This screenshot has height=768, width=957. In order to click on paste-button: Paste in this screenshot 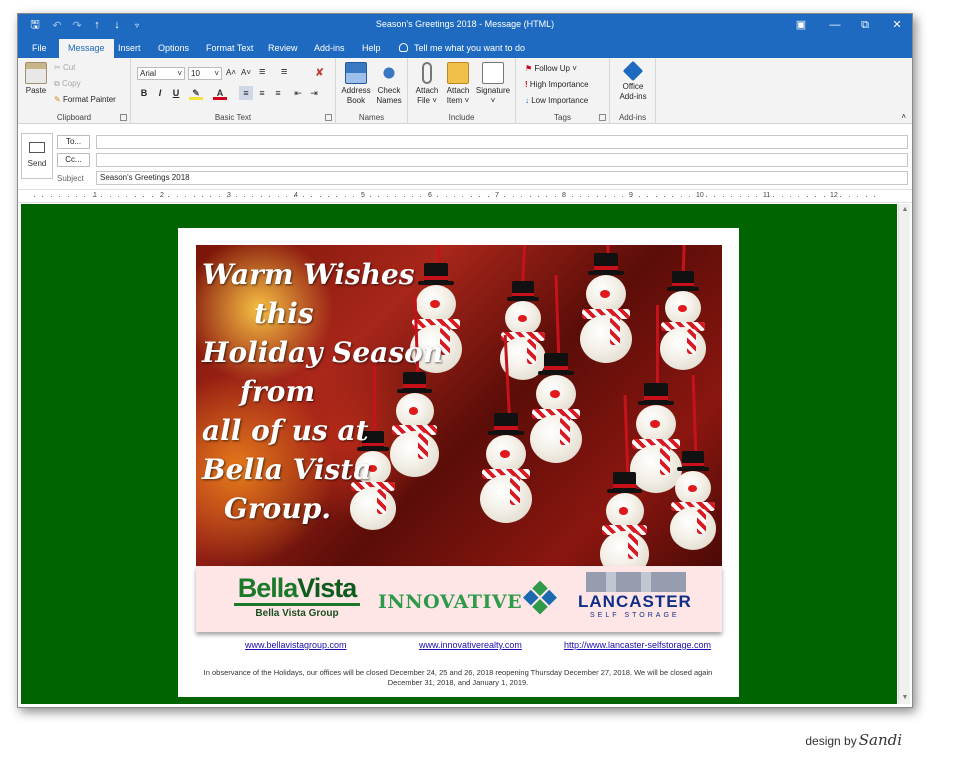, I will do `click(36, 79)`.